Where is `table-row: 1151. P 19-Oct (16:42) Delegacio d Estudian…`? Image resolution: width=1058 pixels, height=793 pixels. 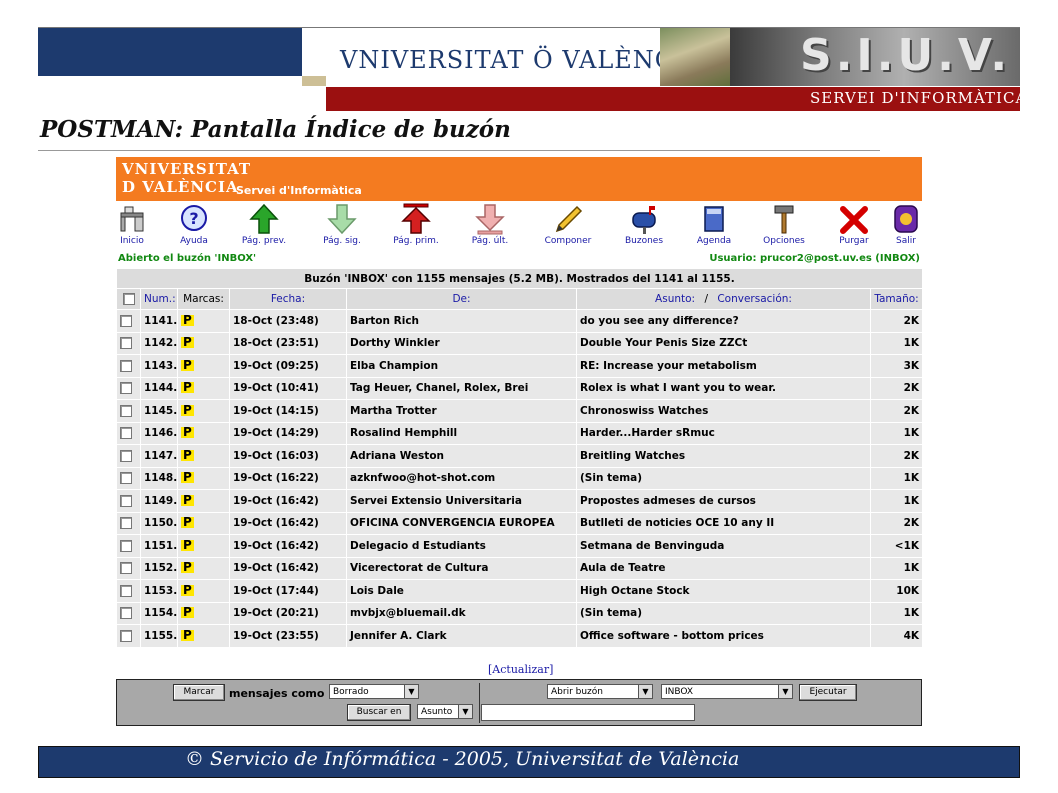
table-row: 1151. P 19-Oct (16:42) Delegacio d Estudian… is located at coordinates (520, 546).